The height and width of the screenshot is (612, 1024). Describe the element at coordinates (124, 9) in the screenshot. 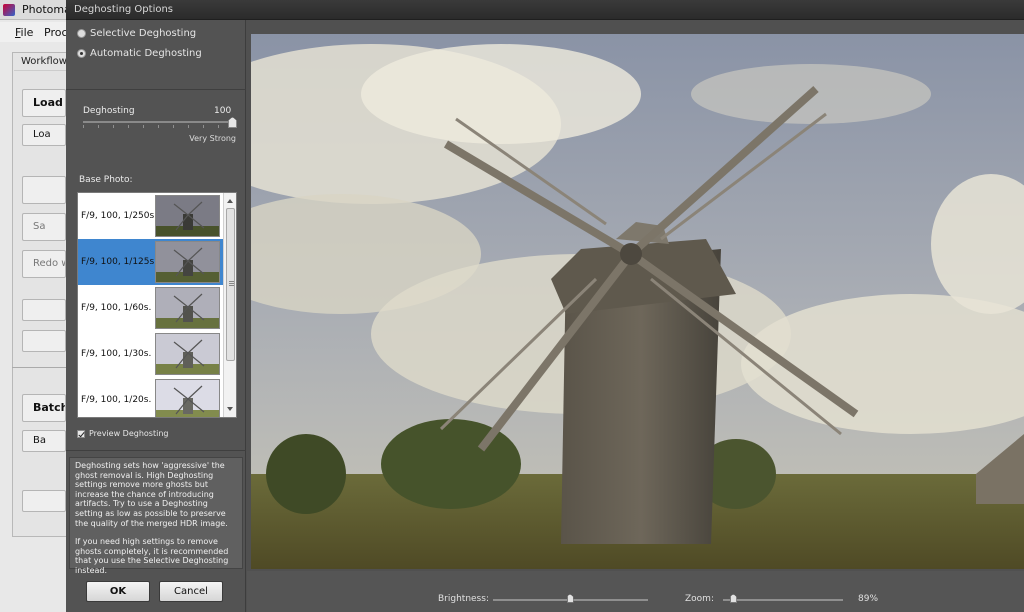

I see `dialog-title: Deghosting Options` at that location.